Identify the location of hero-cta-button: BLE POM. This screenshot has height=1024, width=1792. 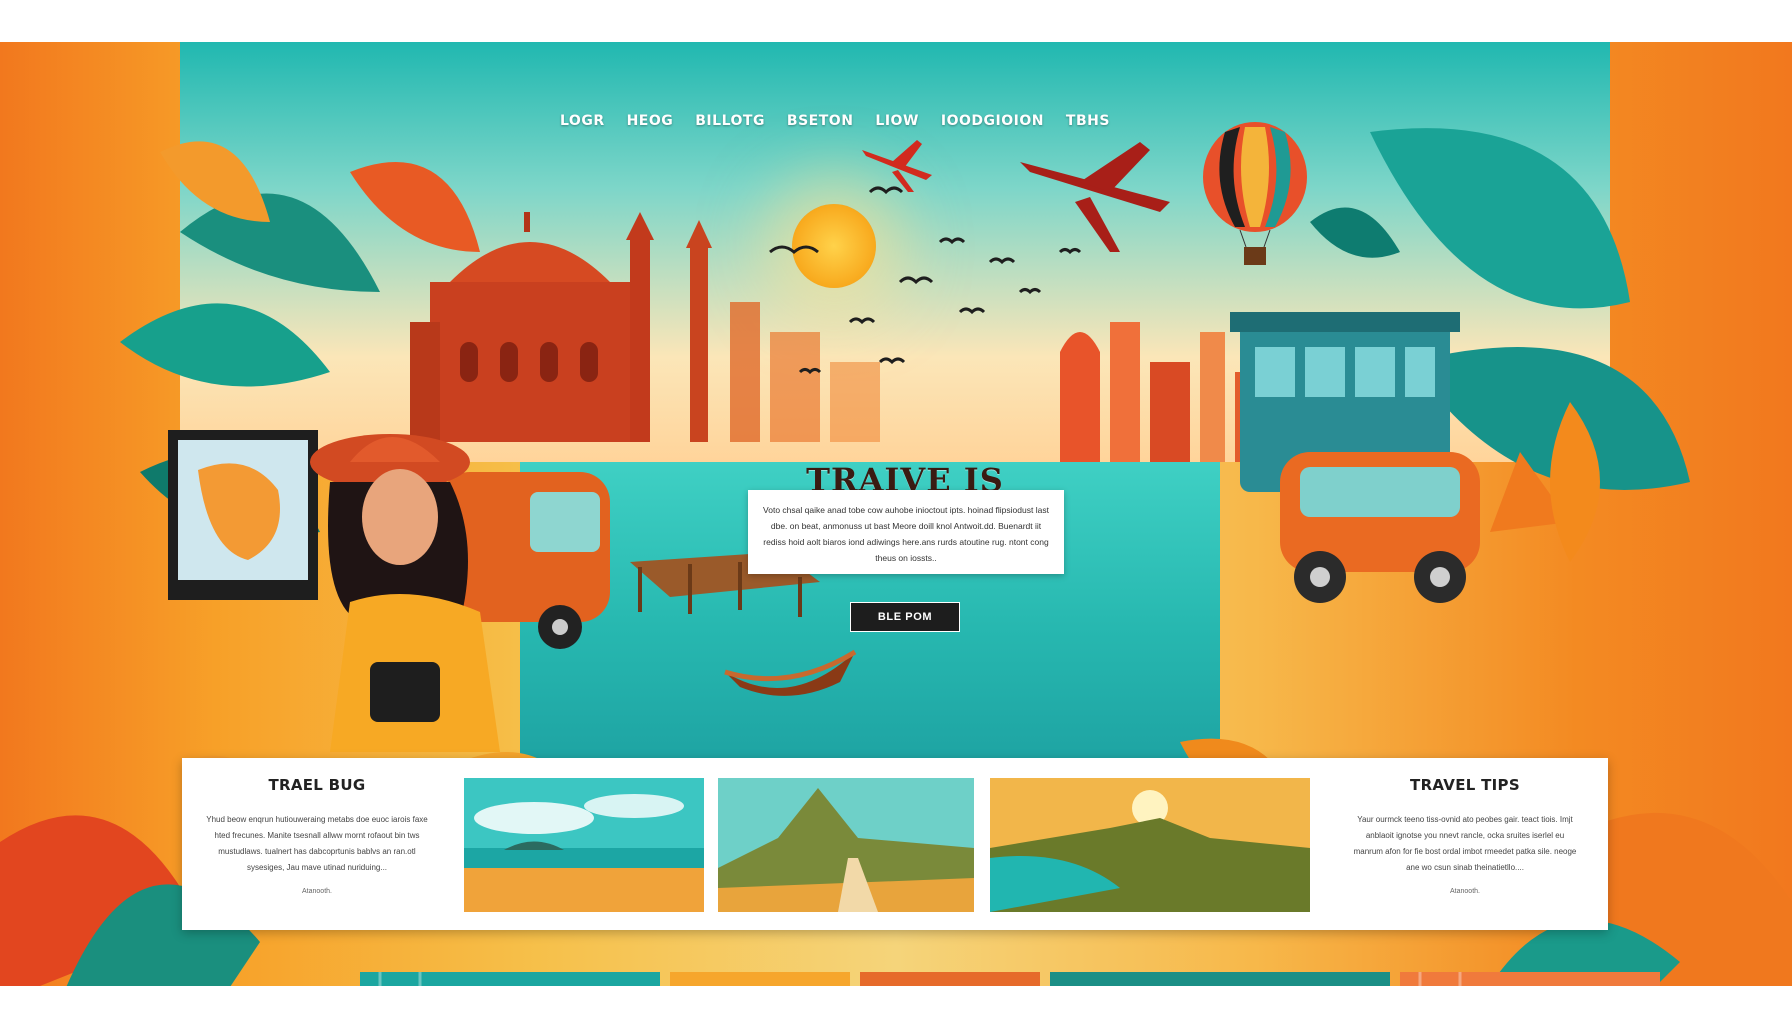
(905, 617).